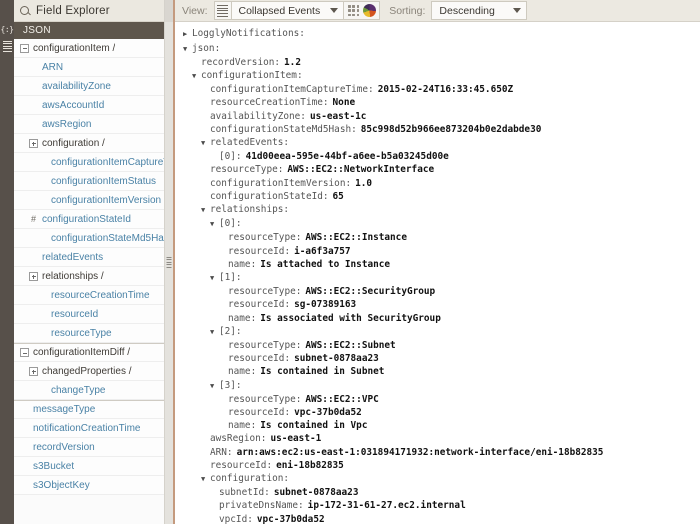 The image size is (700, 524). Describe the element at coordinates (89, 447) in the screenshot. I see `field-tree-item: recordVersion` at that location.